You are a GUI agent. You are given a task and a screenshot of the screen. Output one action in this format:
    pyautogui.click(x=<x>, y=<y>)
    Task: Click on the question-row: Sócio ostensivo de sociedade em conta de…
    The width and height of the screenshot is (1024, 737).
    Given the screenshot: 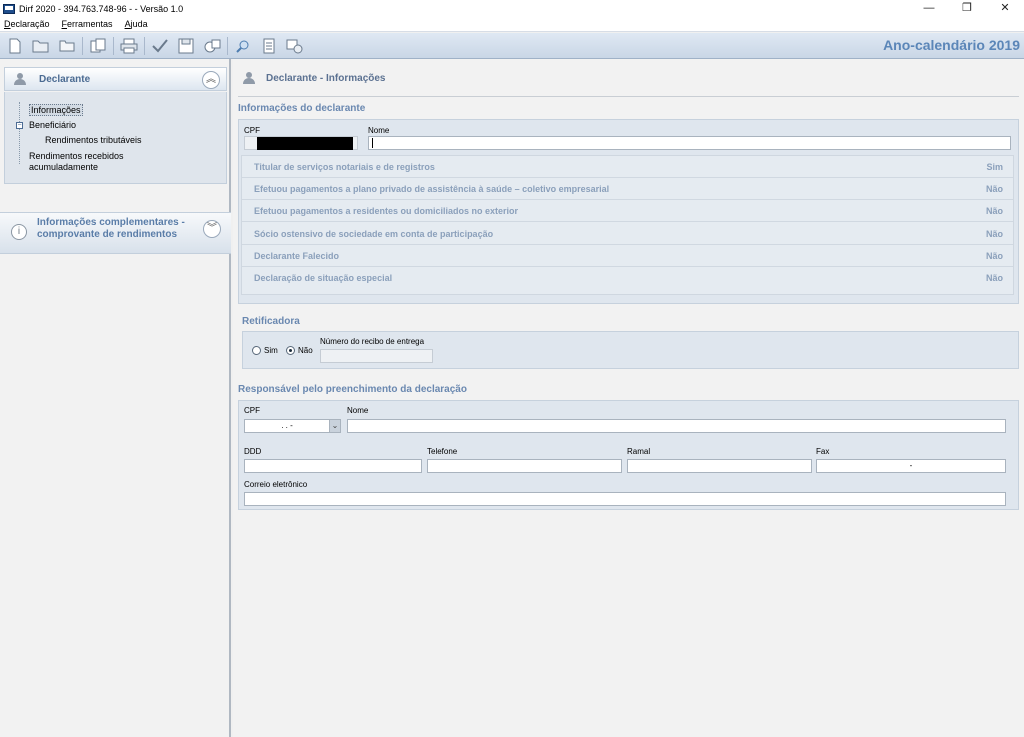 What is the action you would take?
    pyautogui.click(x=627, y=234)
    